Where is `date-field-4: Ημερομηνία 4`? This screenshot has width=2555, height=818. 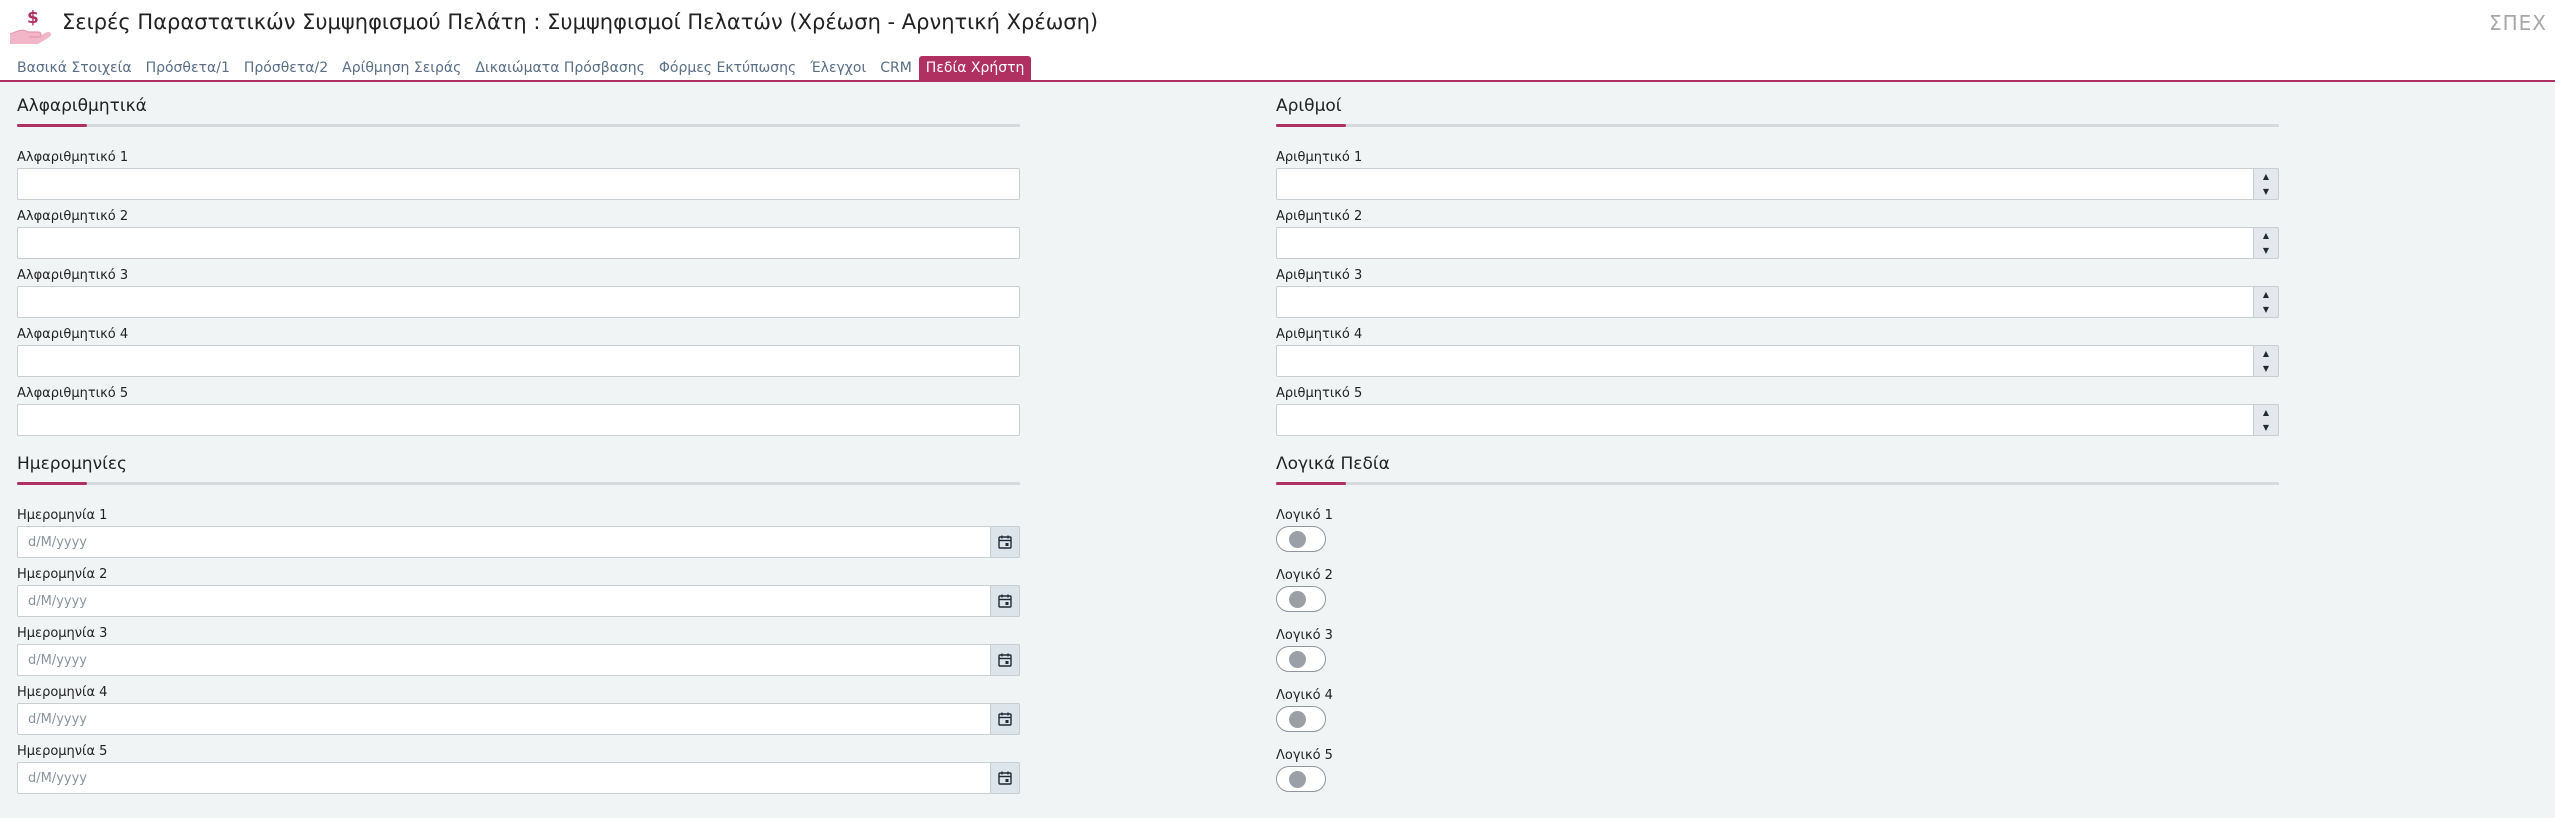 date-field-4: Ημερομηνία 4 is located at coordinates (518, 710).